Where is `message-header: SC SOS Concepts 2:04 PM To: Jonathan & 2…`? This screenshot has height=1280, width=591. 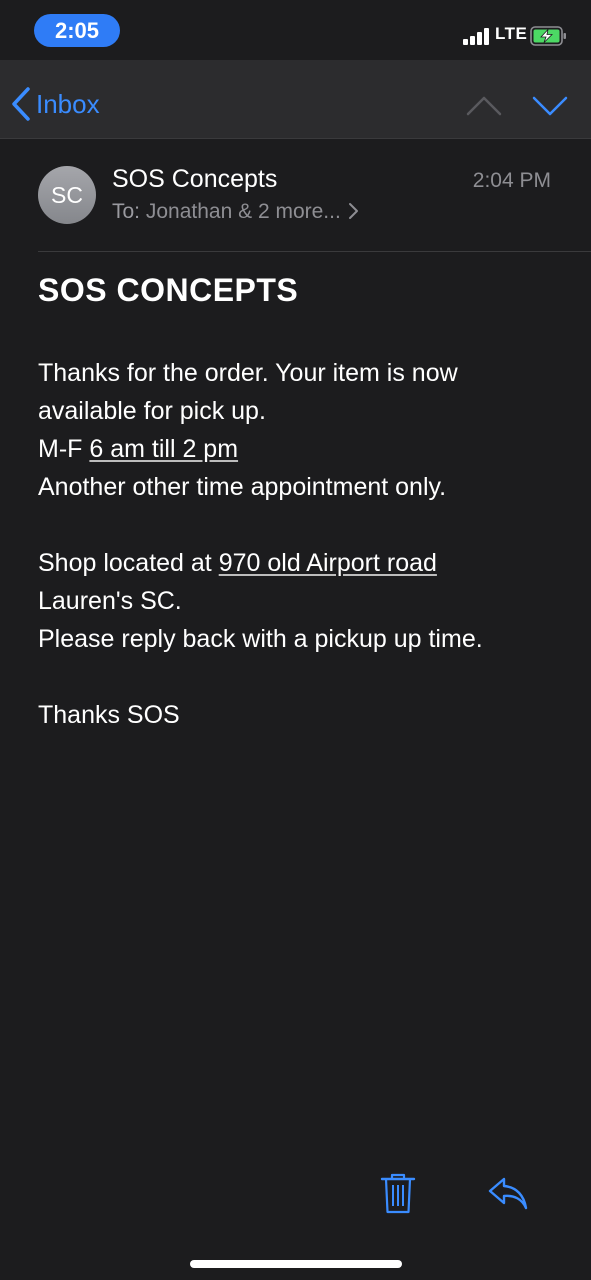 message-header: SC SOS Concepts 2:04 PM To: Jonathan & 2… is located at coordinates (295, 195).